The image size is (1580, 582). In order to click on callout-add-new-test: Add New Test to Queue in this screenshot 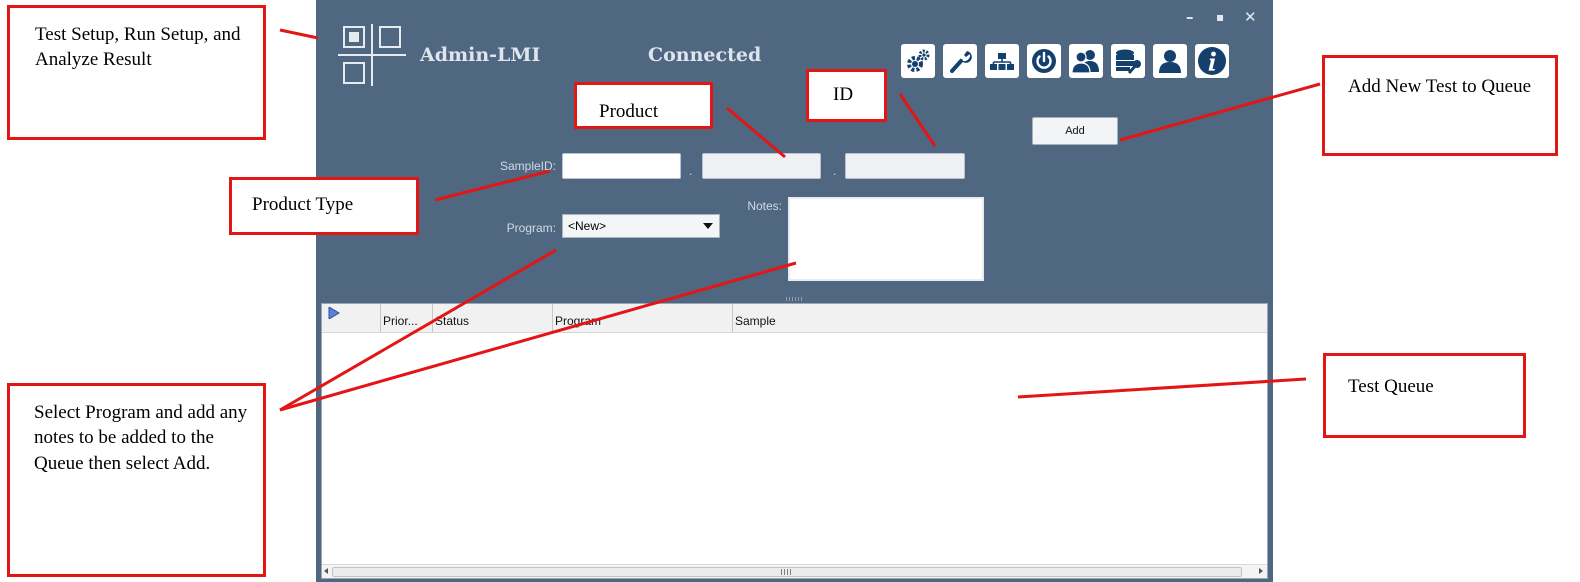, I will do `click(1440, 105)`.